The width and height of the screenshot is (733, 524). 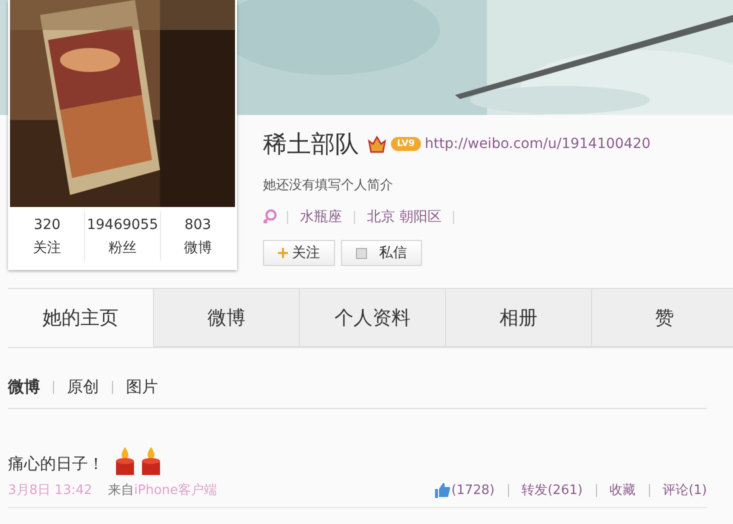 What do you see at coordinates (361, 253) in the screenshot?
I see `checkbox-icon` at bounding box center [361, 253].